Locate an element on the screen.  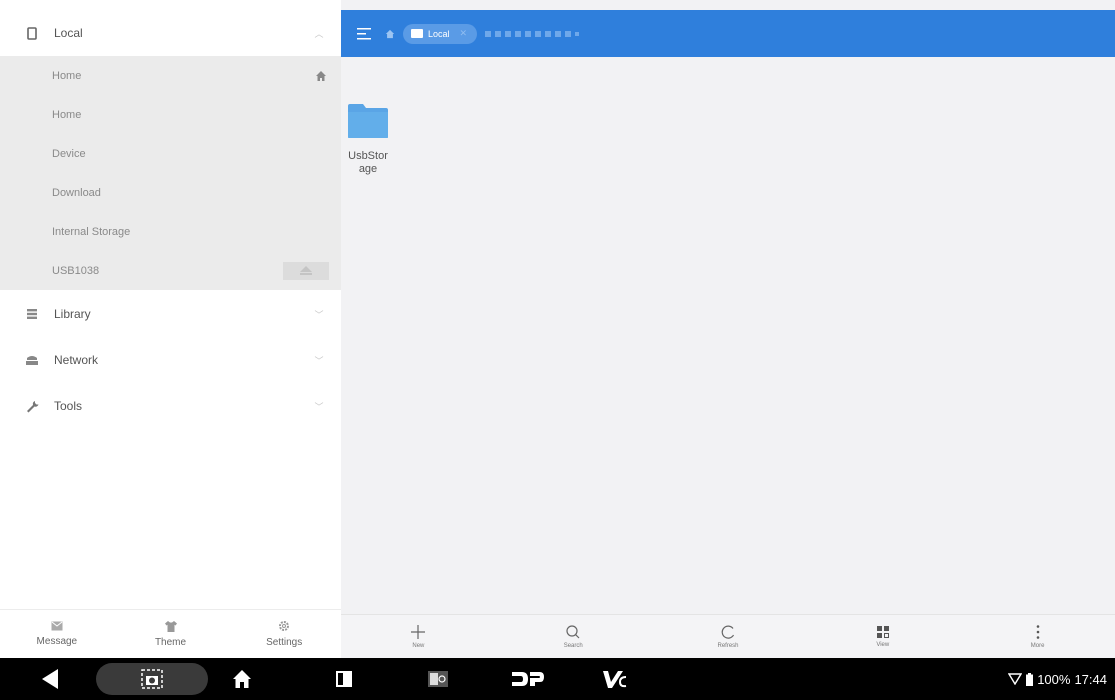
group-tools: Tools ﹀ is located at coordinates (170, 406).